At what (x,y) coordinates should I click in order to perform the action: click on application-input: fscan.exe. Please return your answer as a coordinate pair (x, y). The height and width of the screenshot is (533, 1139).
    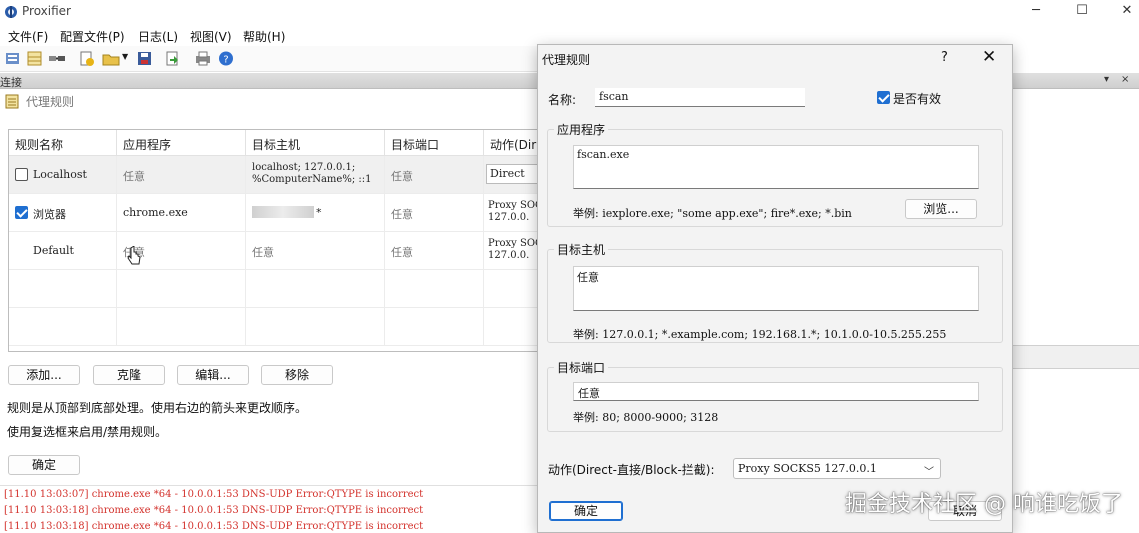
    Looking at the image, I should click on (776, 167).